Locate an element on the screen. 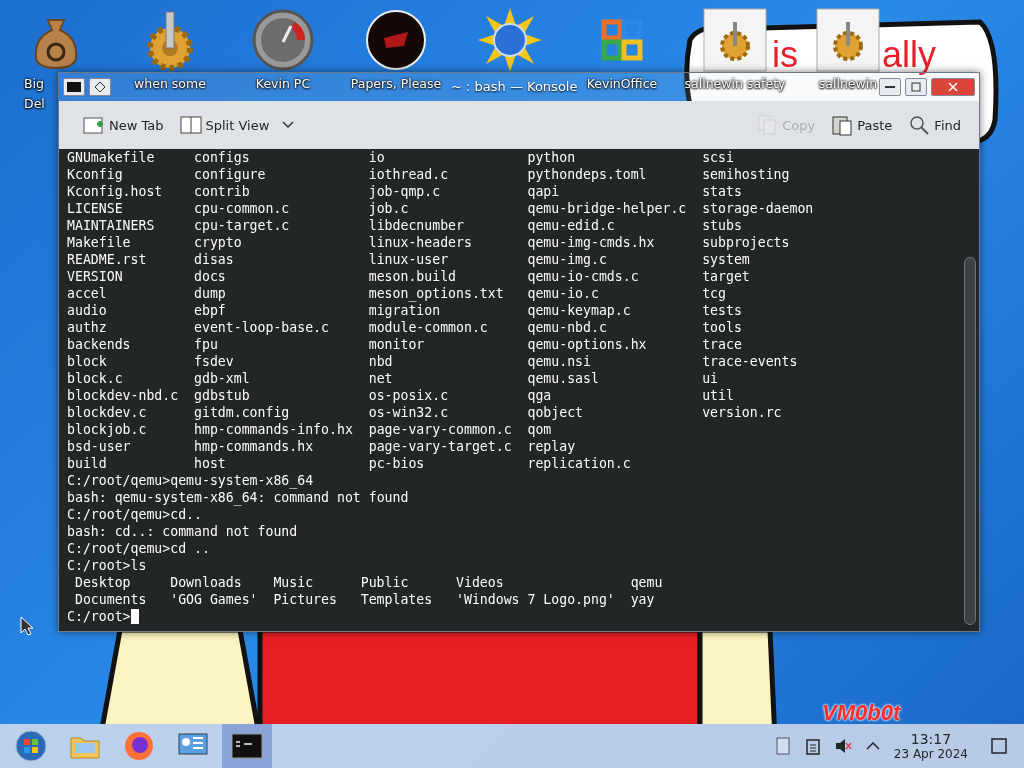 Image resolution: width=1024 pixels, height=768 pixels. terminal-text: replication.c is located at coordinates (579, 463).